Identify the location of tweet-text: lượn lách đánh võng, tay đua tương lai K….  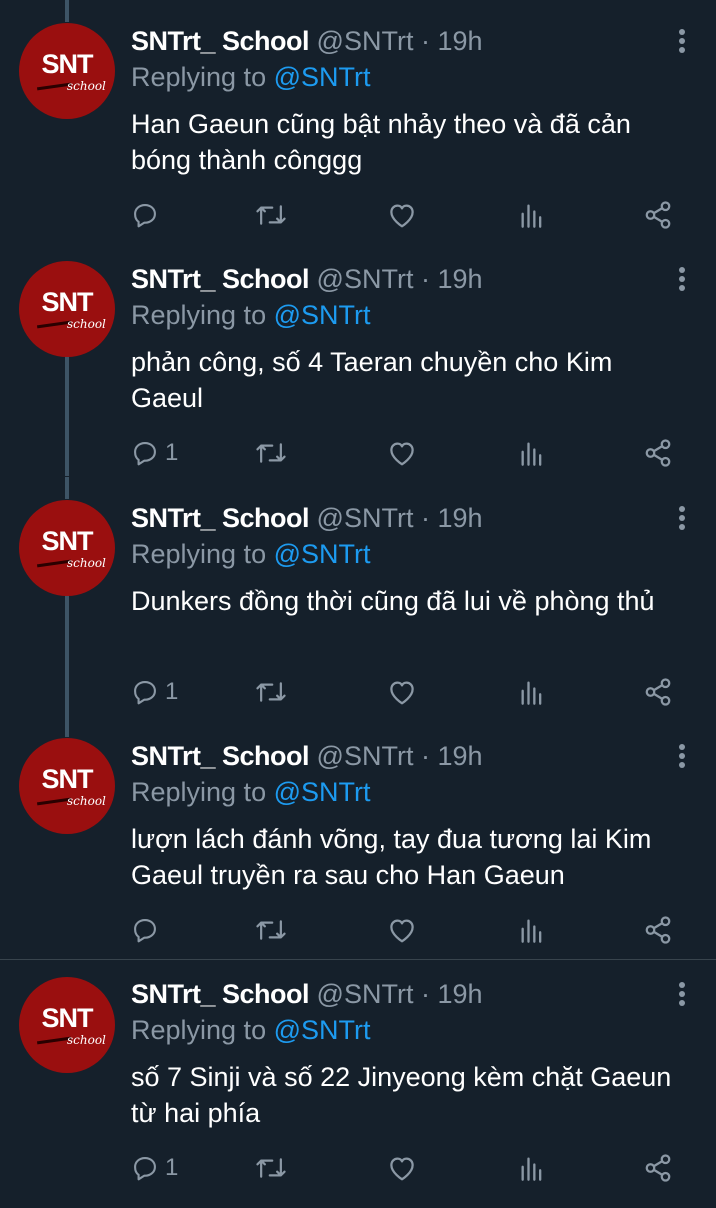
(391, 857).